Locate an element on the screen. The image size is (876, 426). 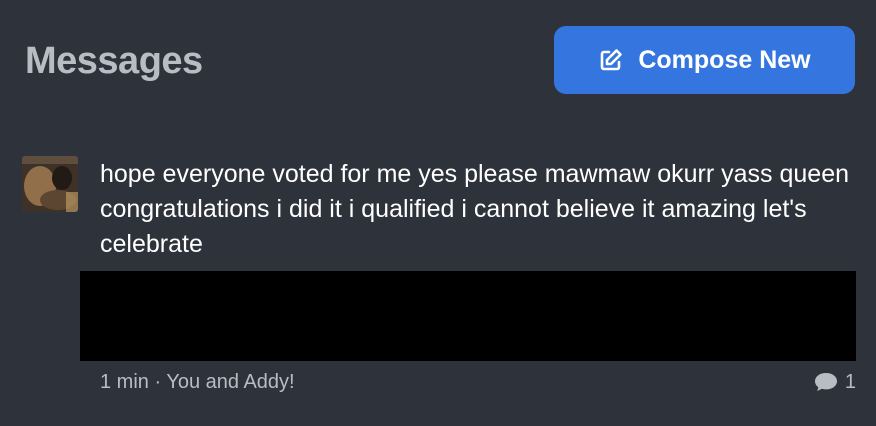
compose-new-button: Compose New is located at coordinates (704, 60).